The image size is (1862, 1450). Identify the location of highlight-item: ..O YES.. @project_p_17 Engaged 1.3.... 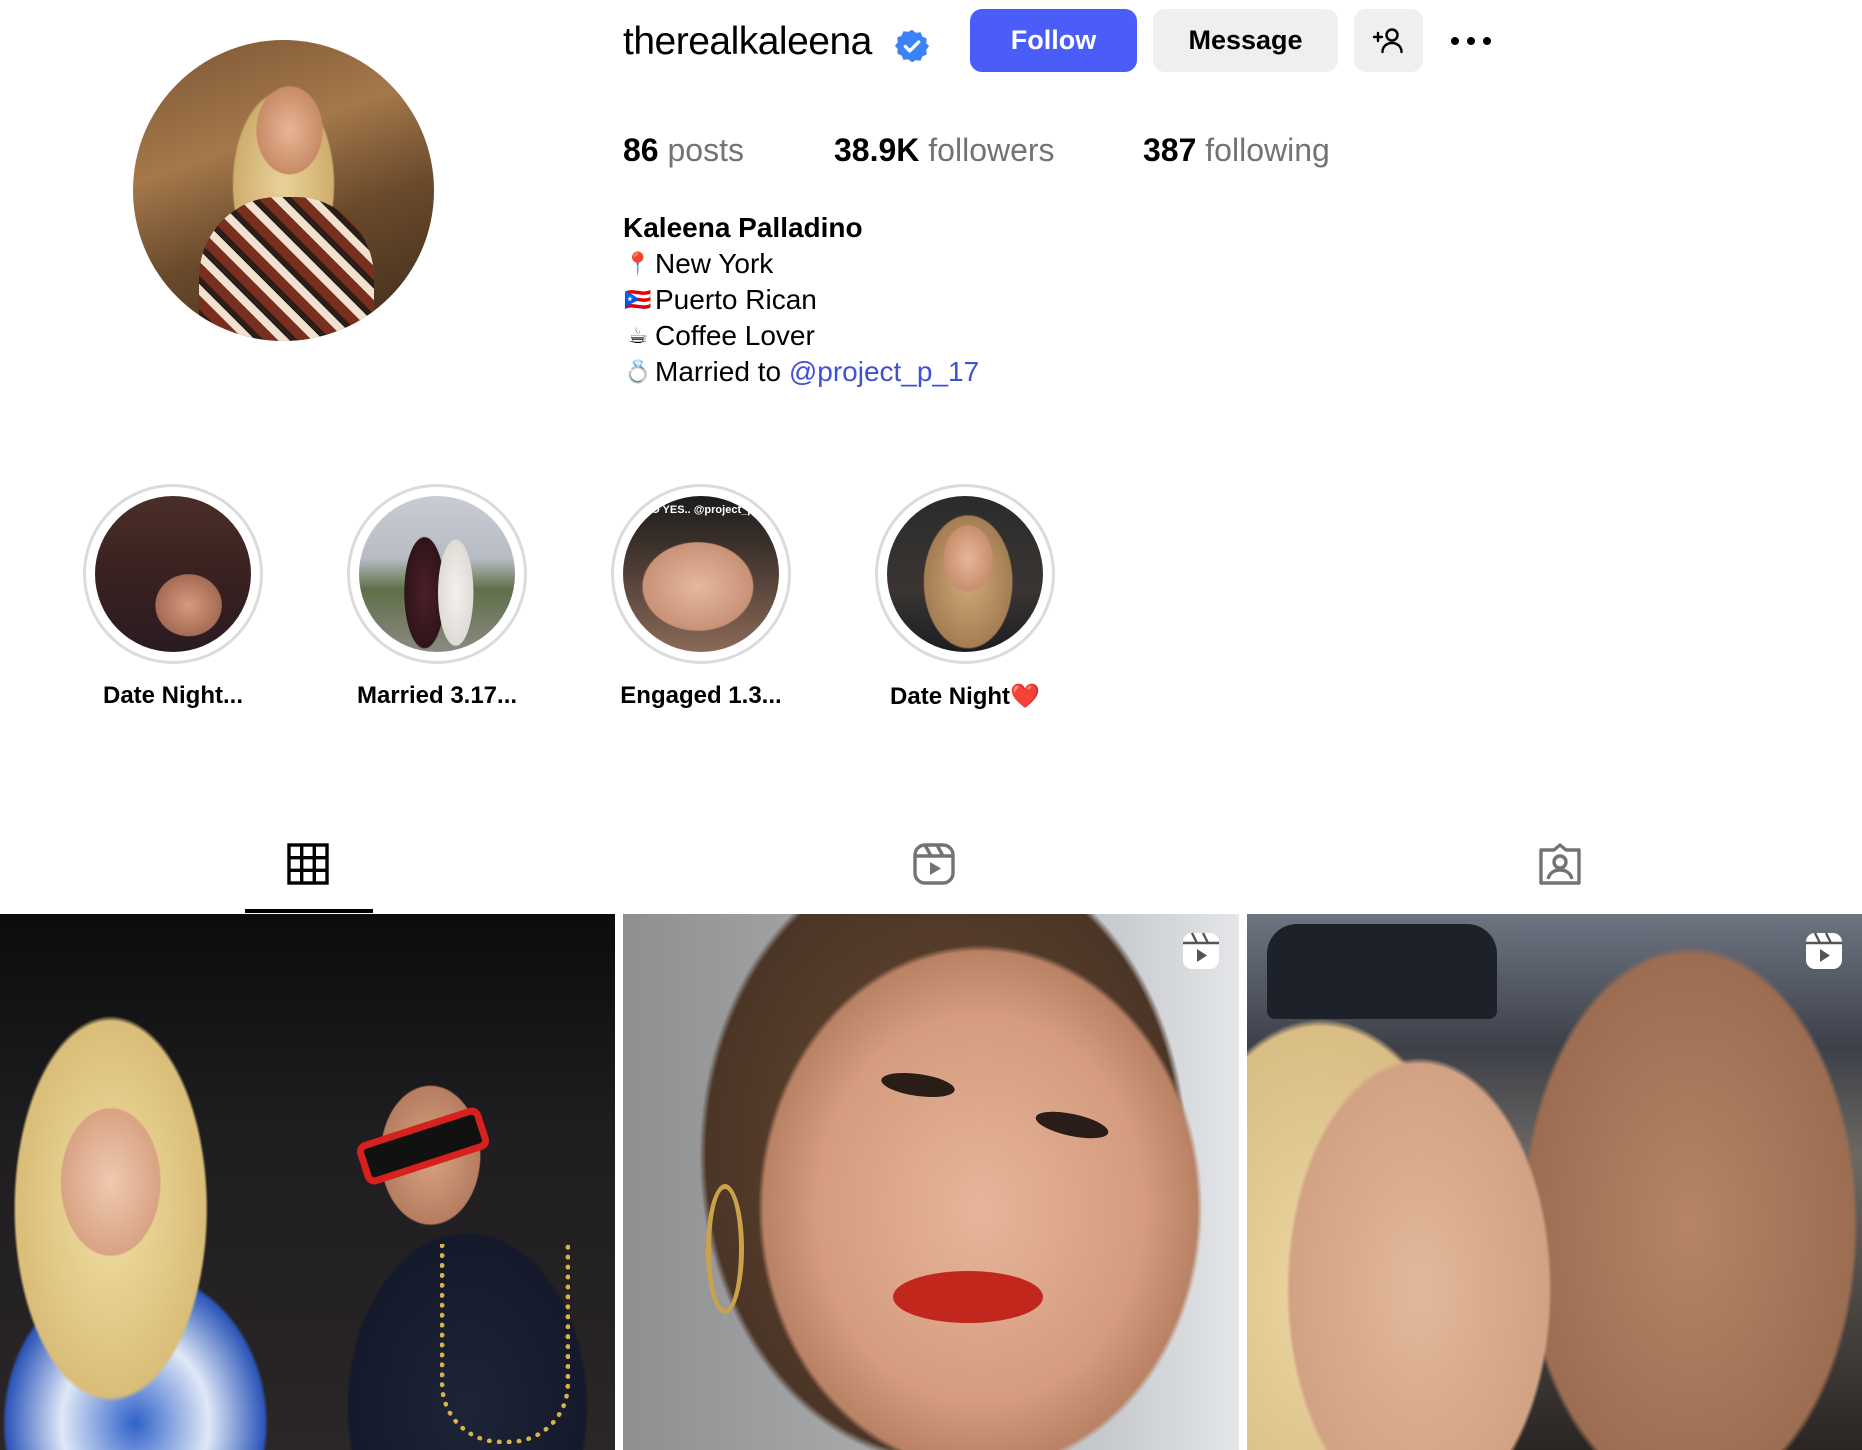
(701, 596).